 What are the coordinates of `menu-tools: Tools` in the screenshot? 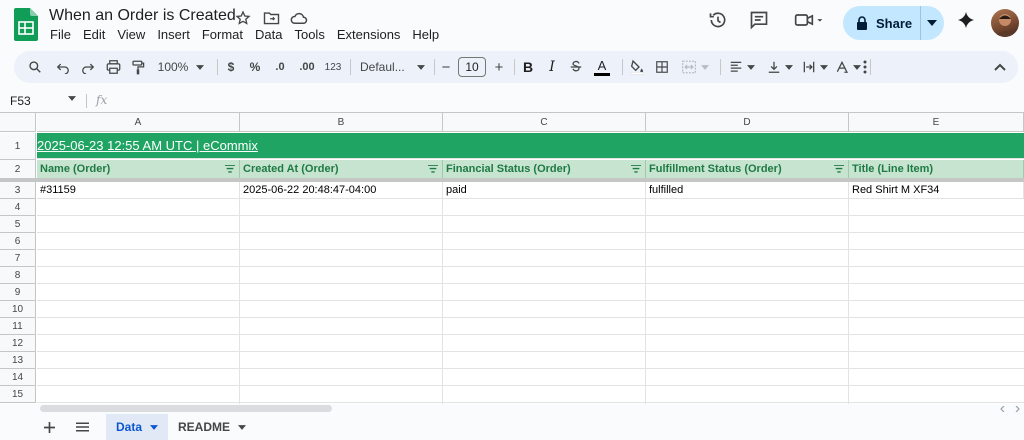 It's located at (309, 34).